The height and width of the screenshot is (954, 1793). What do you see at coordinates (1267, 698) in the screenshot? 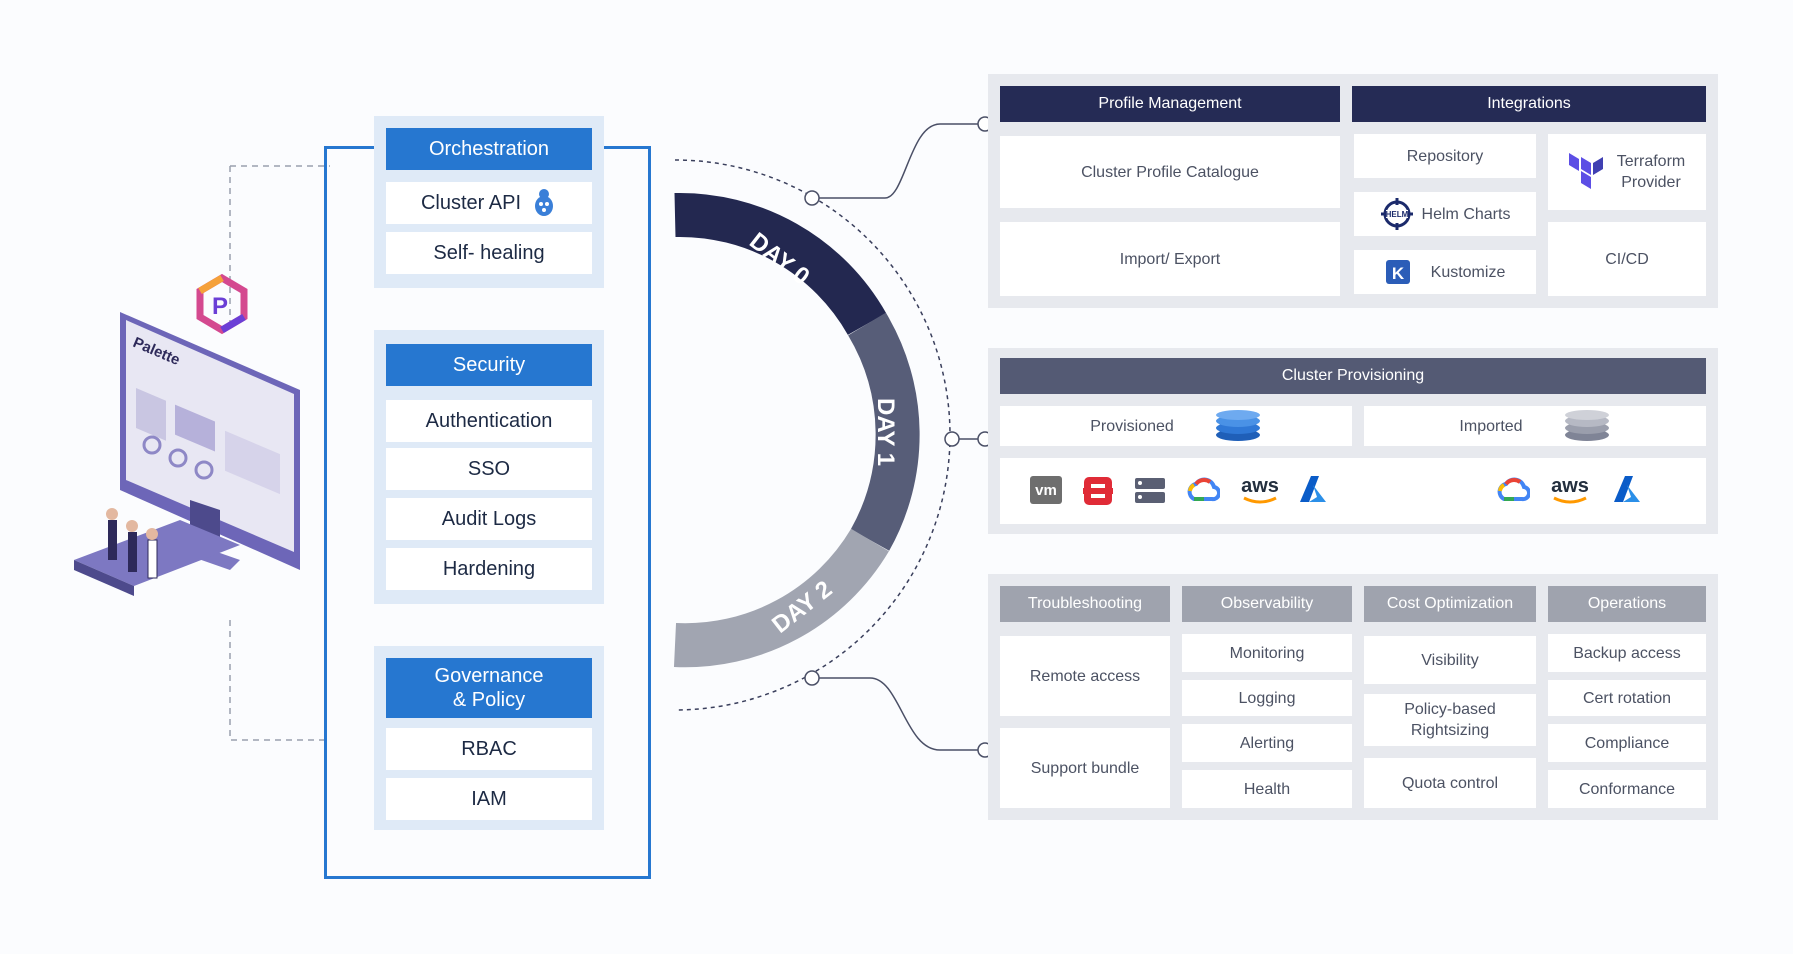
I see `logging-cell: Logging` at bounding box center [1267, 698].